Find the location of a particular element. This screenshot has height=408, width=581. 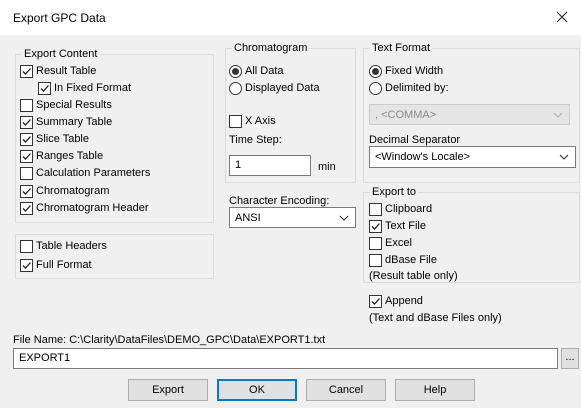

checkbox-label: Table Headers is located at coordinates (71, 246).